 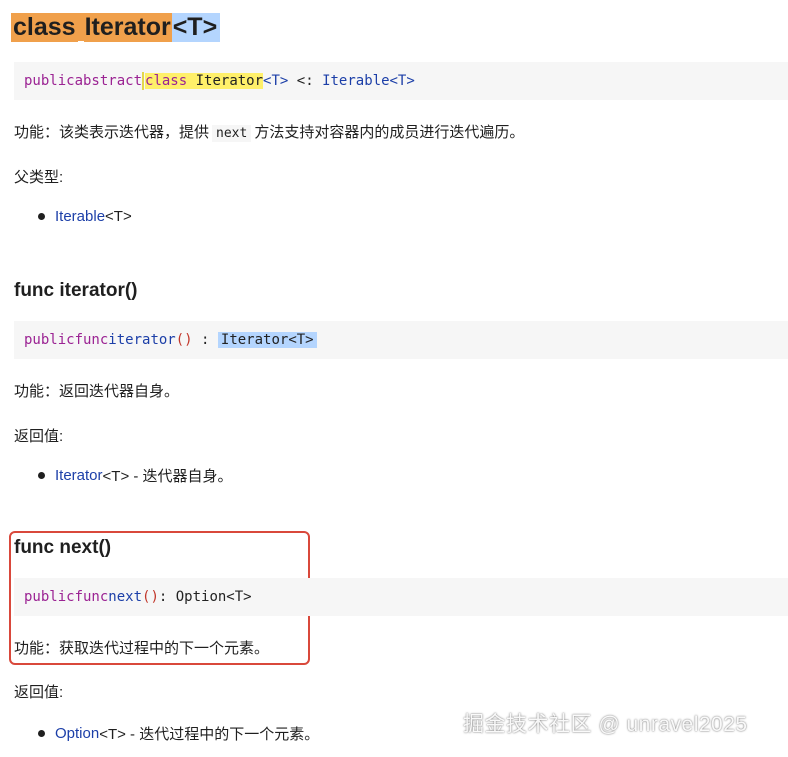 I want to click on list-item: Iterable <T>, so click(x=85, y=216).